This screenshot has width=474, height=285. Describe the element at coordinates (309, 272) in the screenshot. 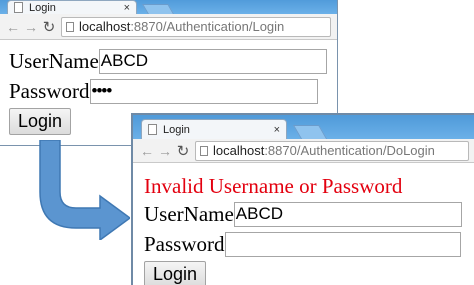

I see `button-row: Login` at that location.